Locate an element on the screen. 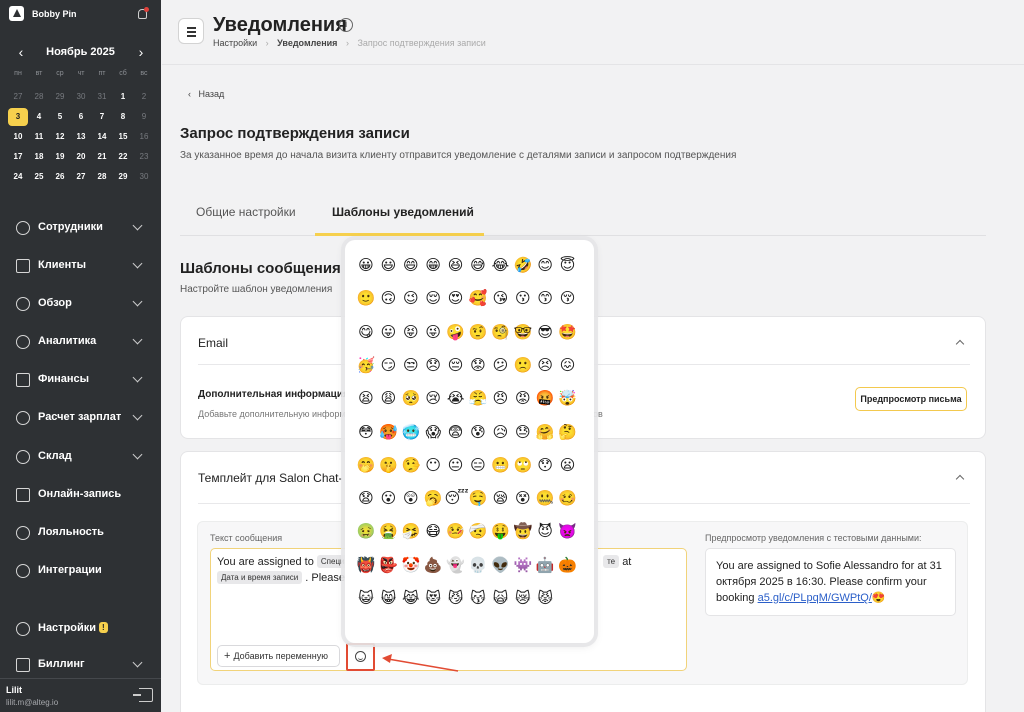 The image size is (1024, 712). chevron-up-icon is located at coordinates (960, 344).